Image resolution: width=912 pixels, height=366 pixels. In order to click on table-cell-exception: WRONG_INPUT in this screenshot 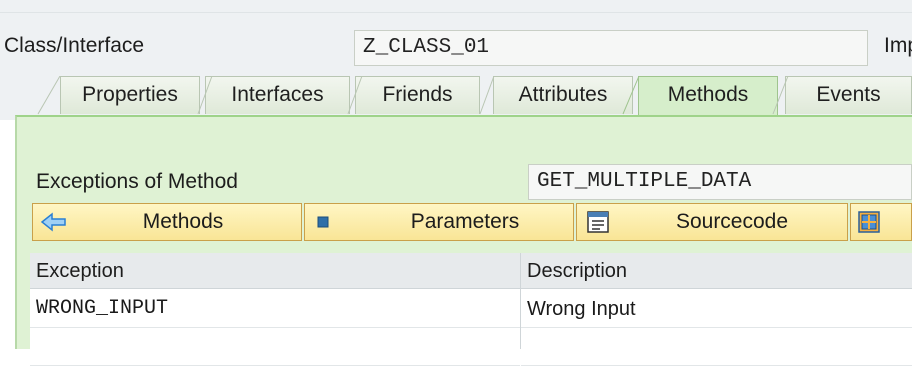, I will do `click(275, 309)`.